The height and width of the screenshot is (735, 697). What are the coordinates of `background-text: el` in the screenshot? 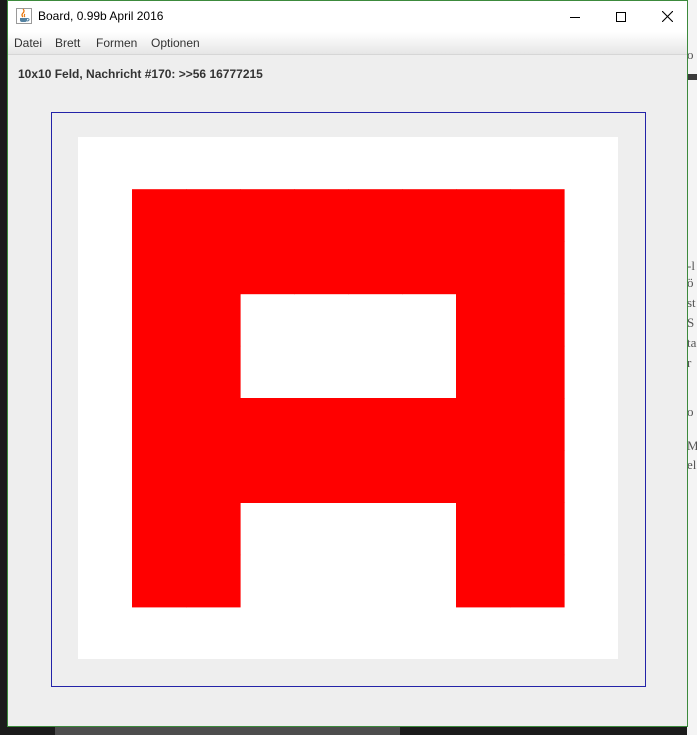 It's located at (692, 464).